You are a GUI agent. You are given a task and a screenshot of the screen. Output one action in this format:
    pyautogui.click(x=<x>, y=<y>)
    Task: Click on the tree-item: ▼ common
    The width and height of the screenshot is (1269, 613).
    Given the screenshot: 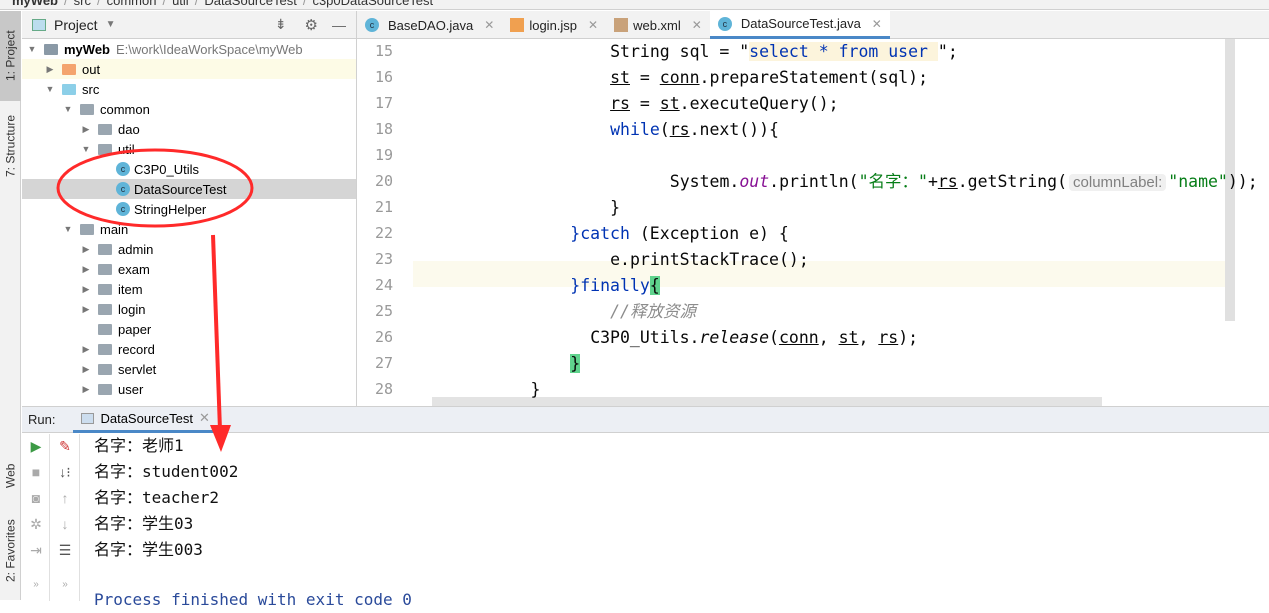 What is the action you would take?
    pyautogui.click(x=189, y=109)
    